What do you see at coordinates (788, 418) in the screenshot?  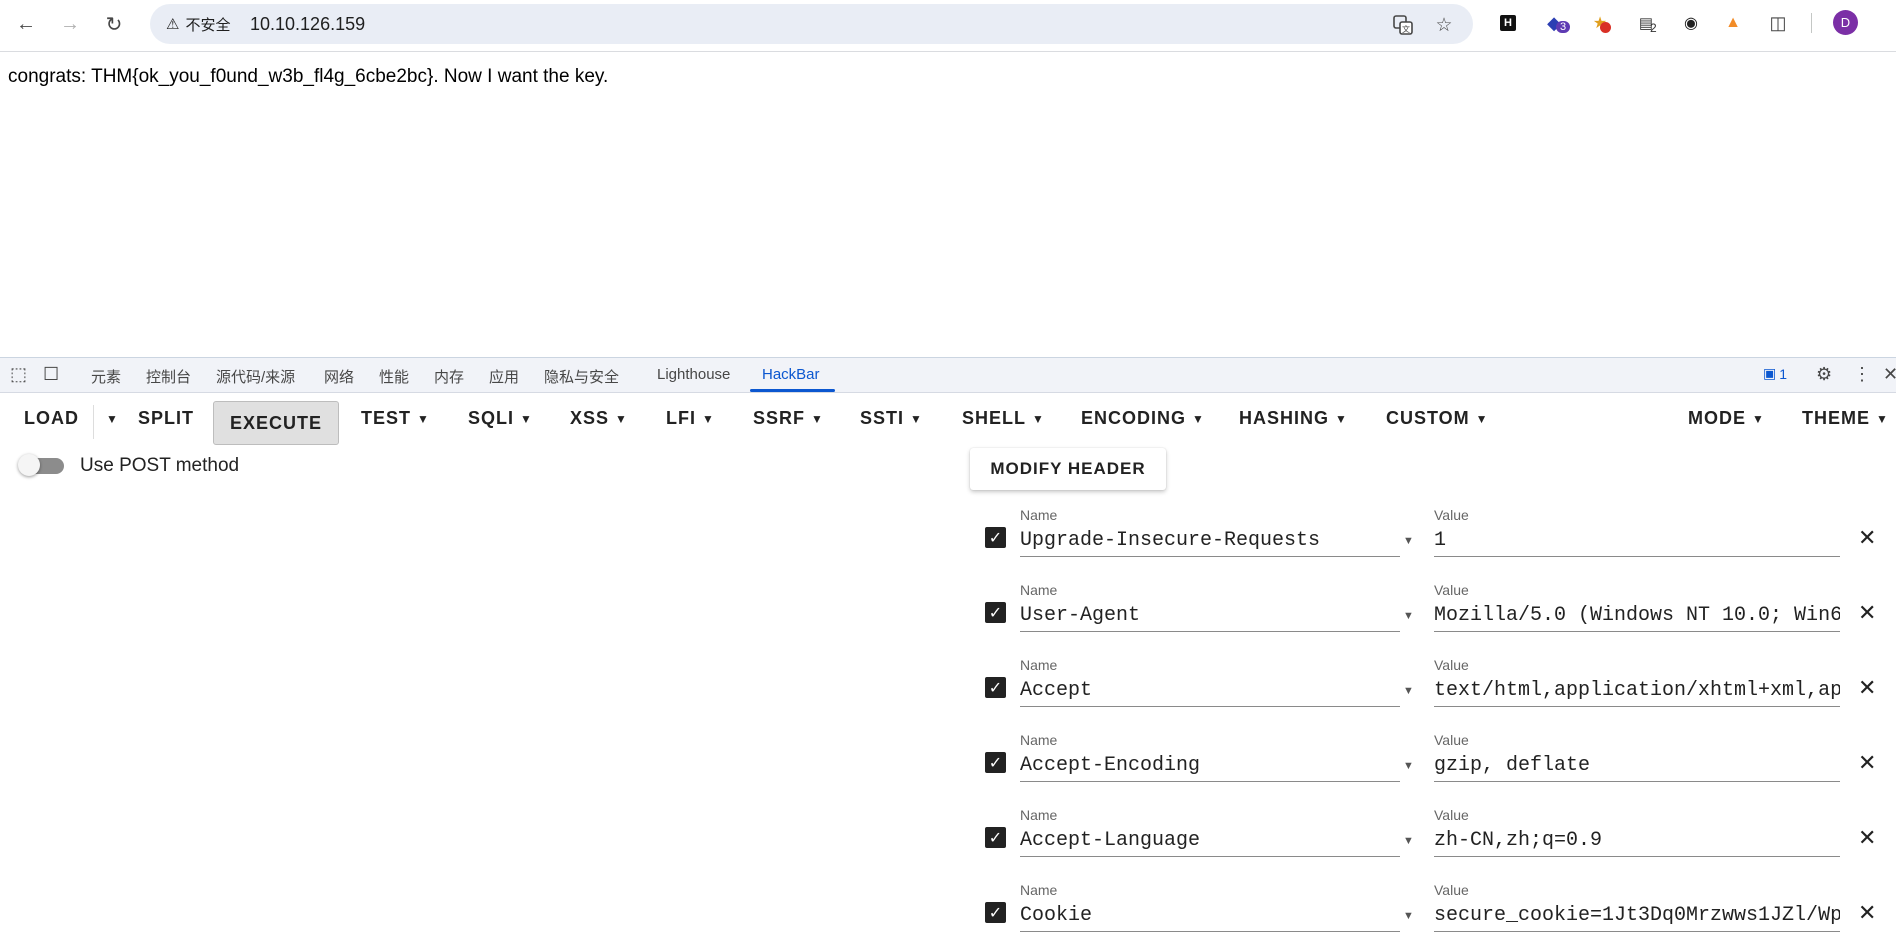 I see `ssrf-menu: SSRF ▼` at bounding box center [788, 418].